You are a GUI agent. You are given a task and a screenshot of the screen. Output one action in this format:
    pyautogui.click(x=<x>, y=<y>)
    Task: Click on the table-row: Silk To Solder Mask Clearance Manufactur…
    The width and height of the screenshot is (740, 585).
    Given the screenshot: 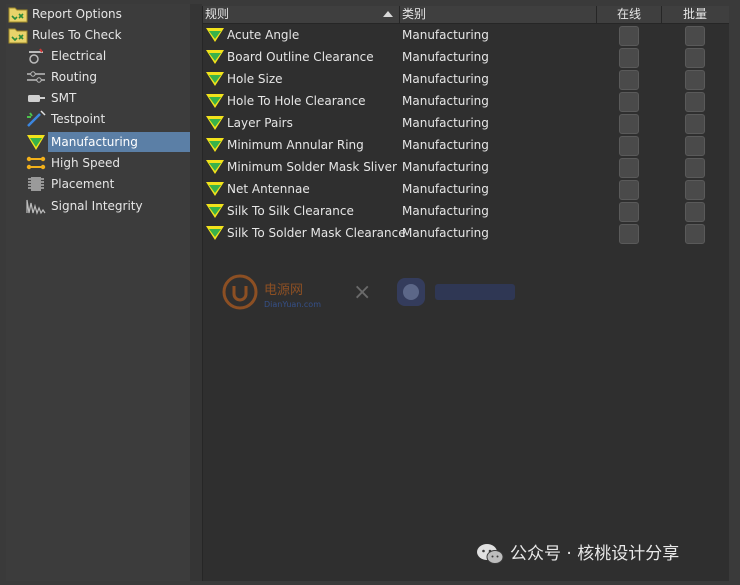 What is the action you would take?
    pyautogui.click(x=466, y=233)
    